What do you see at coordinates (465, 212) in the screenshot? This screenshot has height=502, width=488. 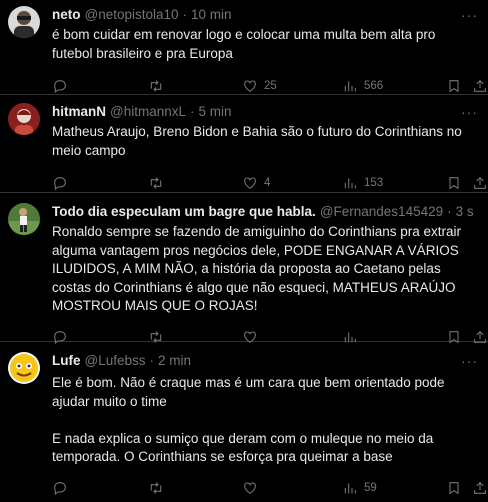 I see `timestamp: 3 s` at bounding box center [465, 212].